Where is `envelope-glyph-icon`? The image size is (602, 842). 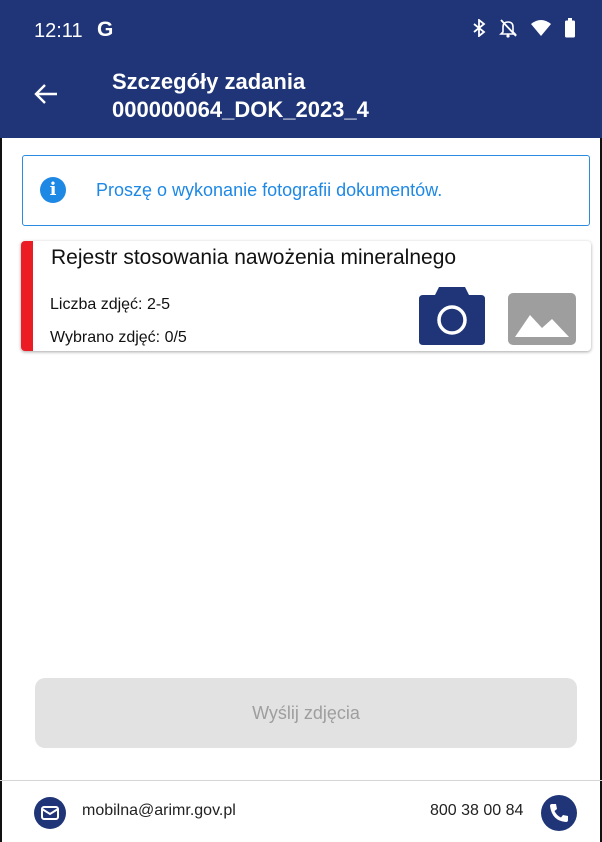 envelope-glyph-icon is located at coordinates (50, 813).